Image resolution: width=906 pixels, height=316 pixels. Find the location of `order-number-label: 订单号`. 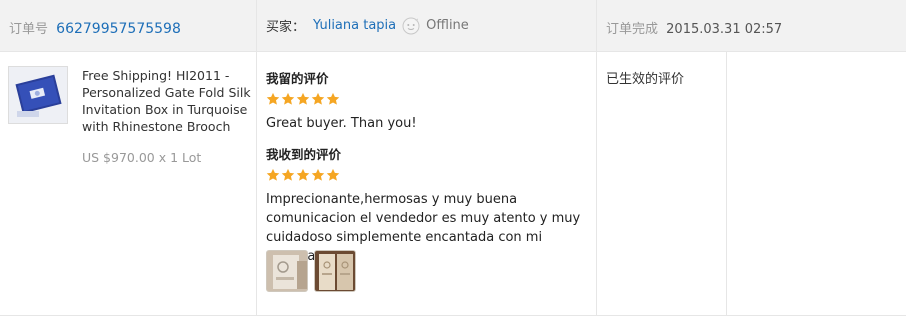

order-number-label: 订单号 is located at coordinates (29, 29).